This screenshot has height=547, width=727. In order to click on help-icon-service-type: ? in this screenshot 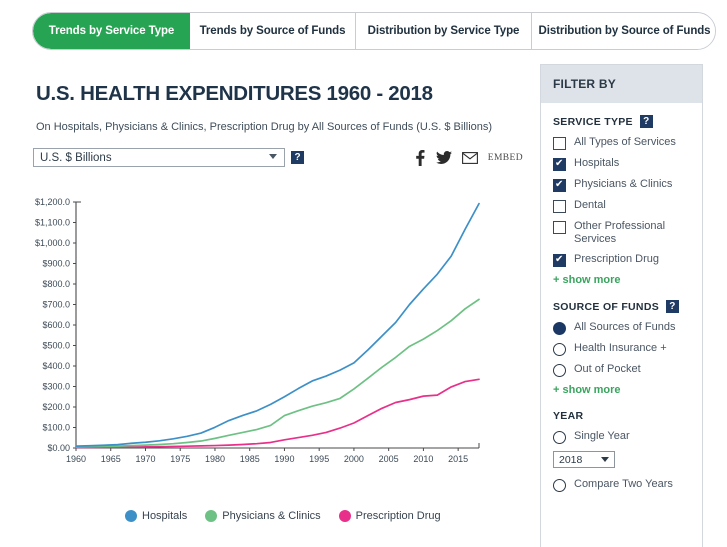, I will do `click(646, 121)`.